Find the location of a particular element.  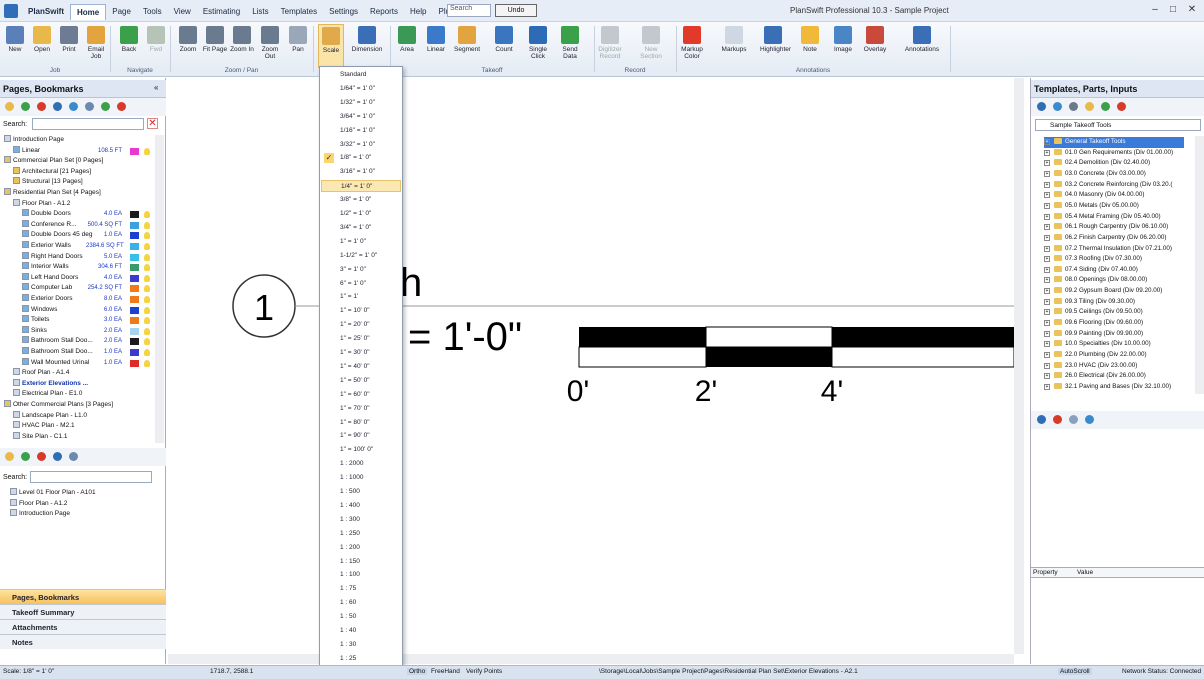

menu-help: Help is located at coordinates (418, 12).